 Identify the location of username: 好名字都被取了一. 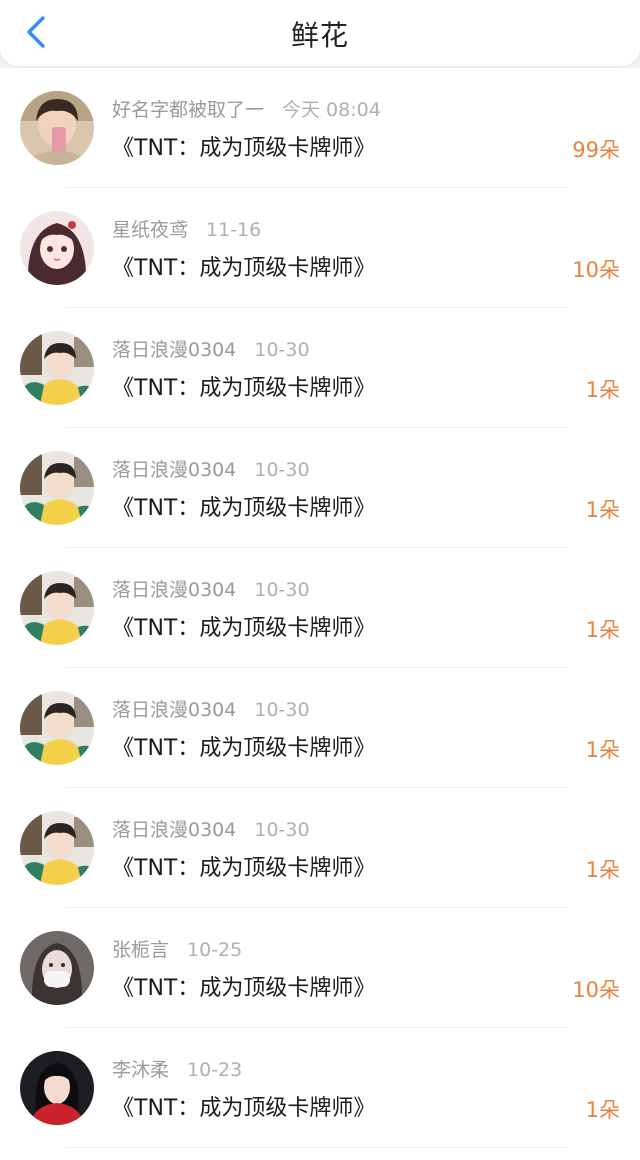
(188, 110).